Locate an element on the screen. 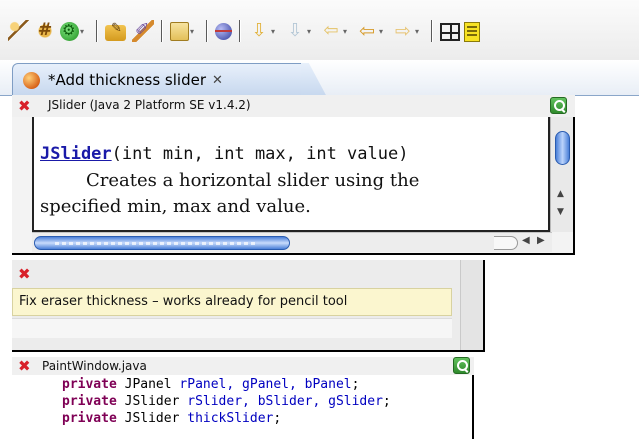  task-popup-sidebar is located at coordinates (471, 305).